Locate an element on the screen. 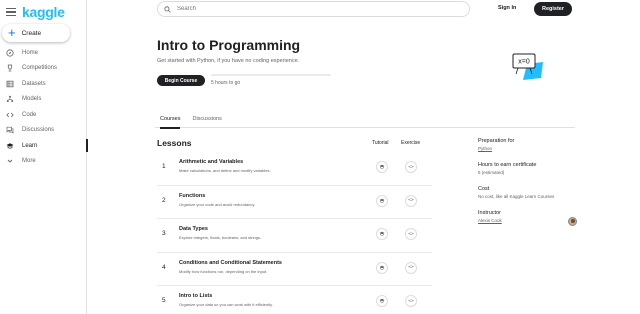  search-input is located at coordinates (317, 9).